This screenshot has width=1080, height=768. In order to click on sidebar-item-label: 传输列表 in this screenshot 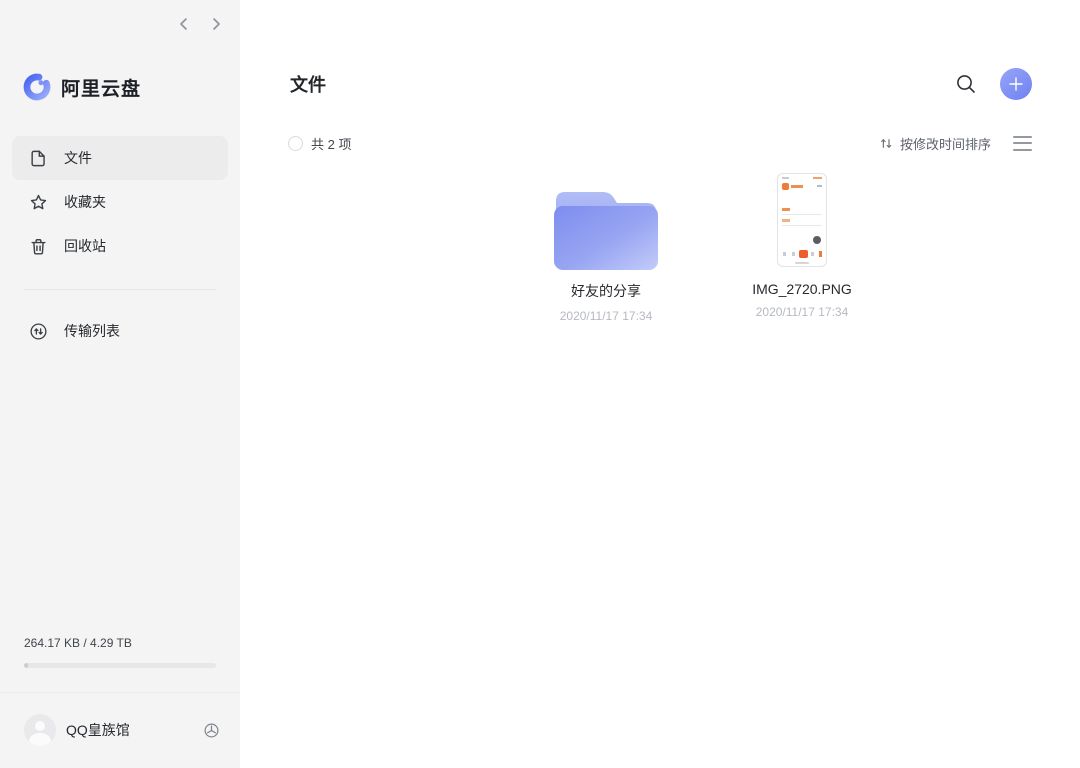, I will do `click(92, 331)`.